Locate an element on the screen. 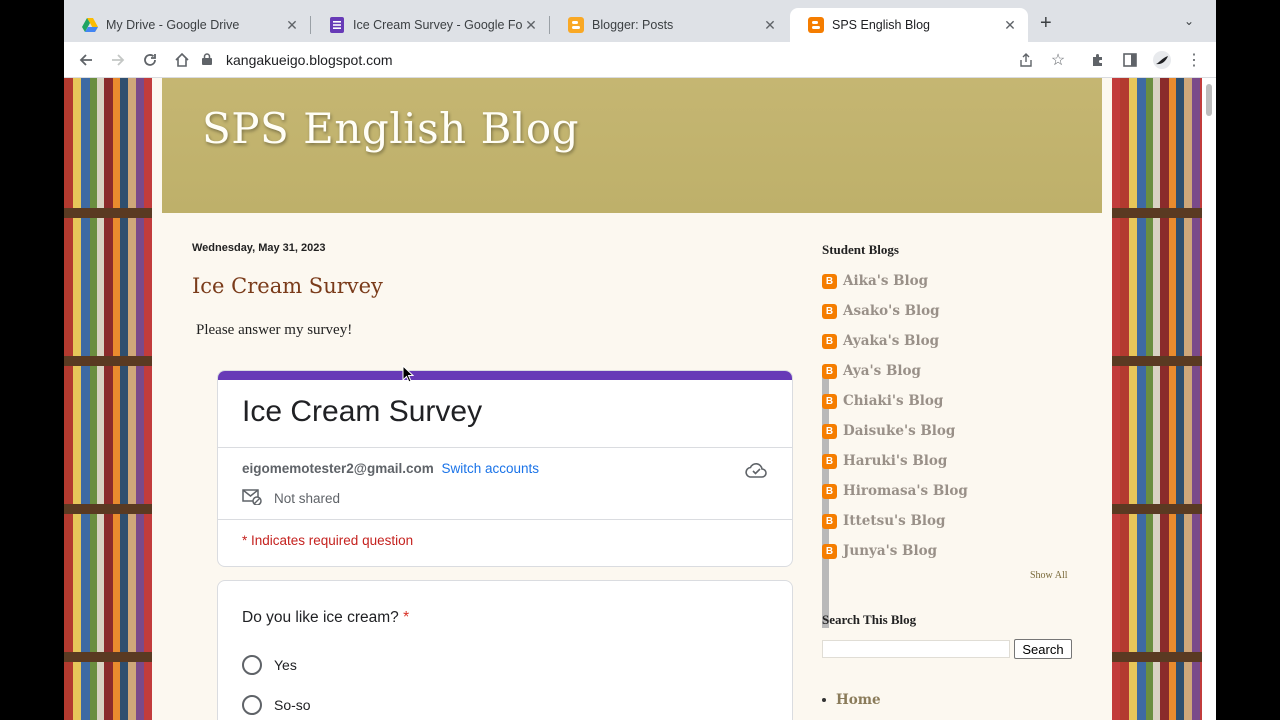 Image resolution: width=1280 pixels, height=720 pixels. blog-link-label: Ayaka's Blog is located at coordinates (891, 341).